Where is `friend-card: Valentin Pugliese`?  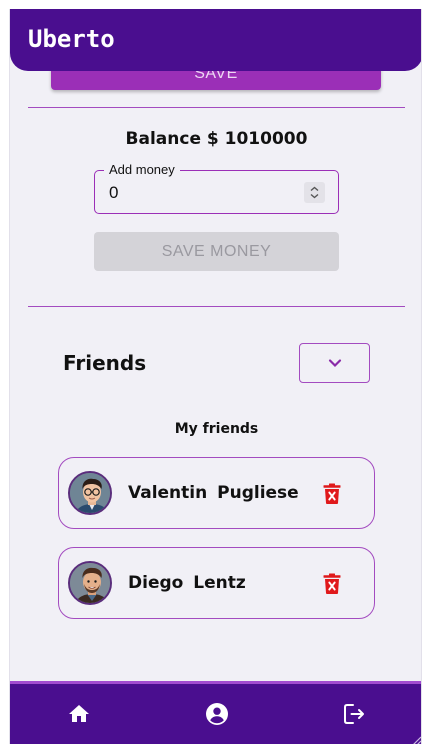
friend-card: Valentin Pugliese is located at coordinates (216, 493).